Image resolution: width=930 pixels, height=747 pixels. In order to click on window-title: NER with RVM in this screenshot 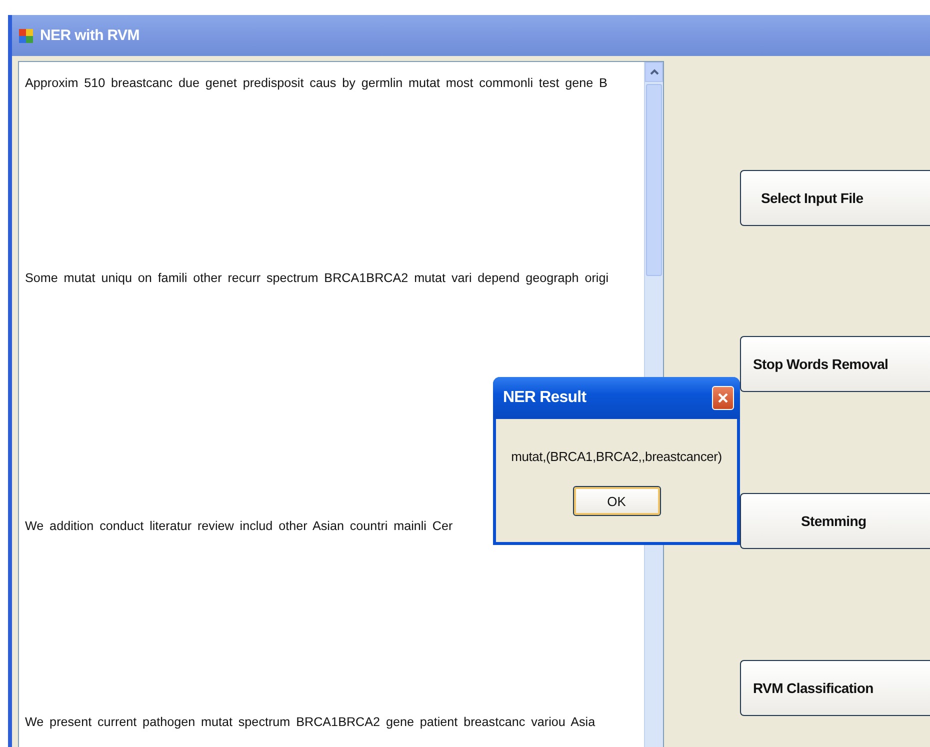, I will do `click(90, 35)`.